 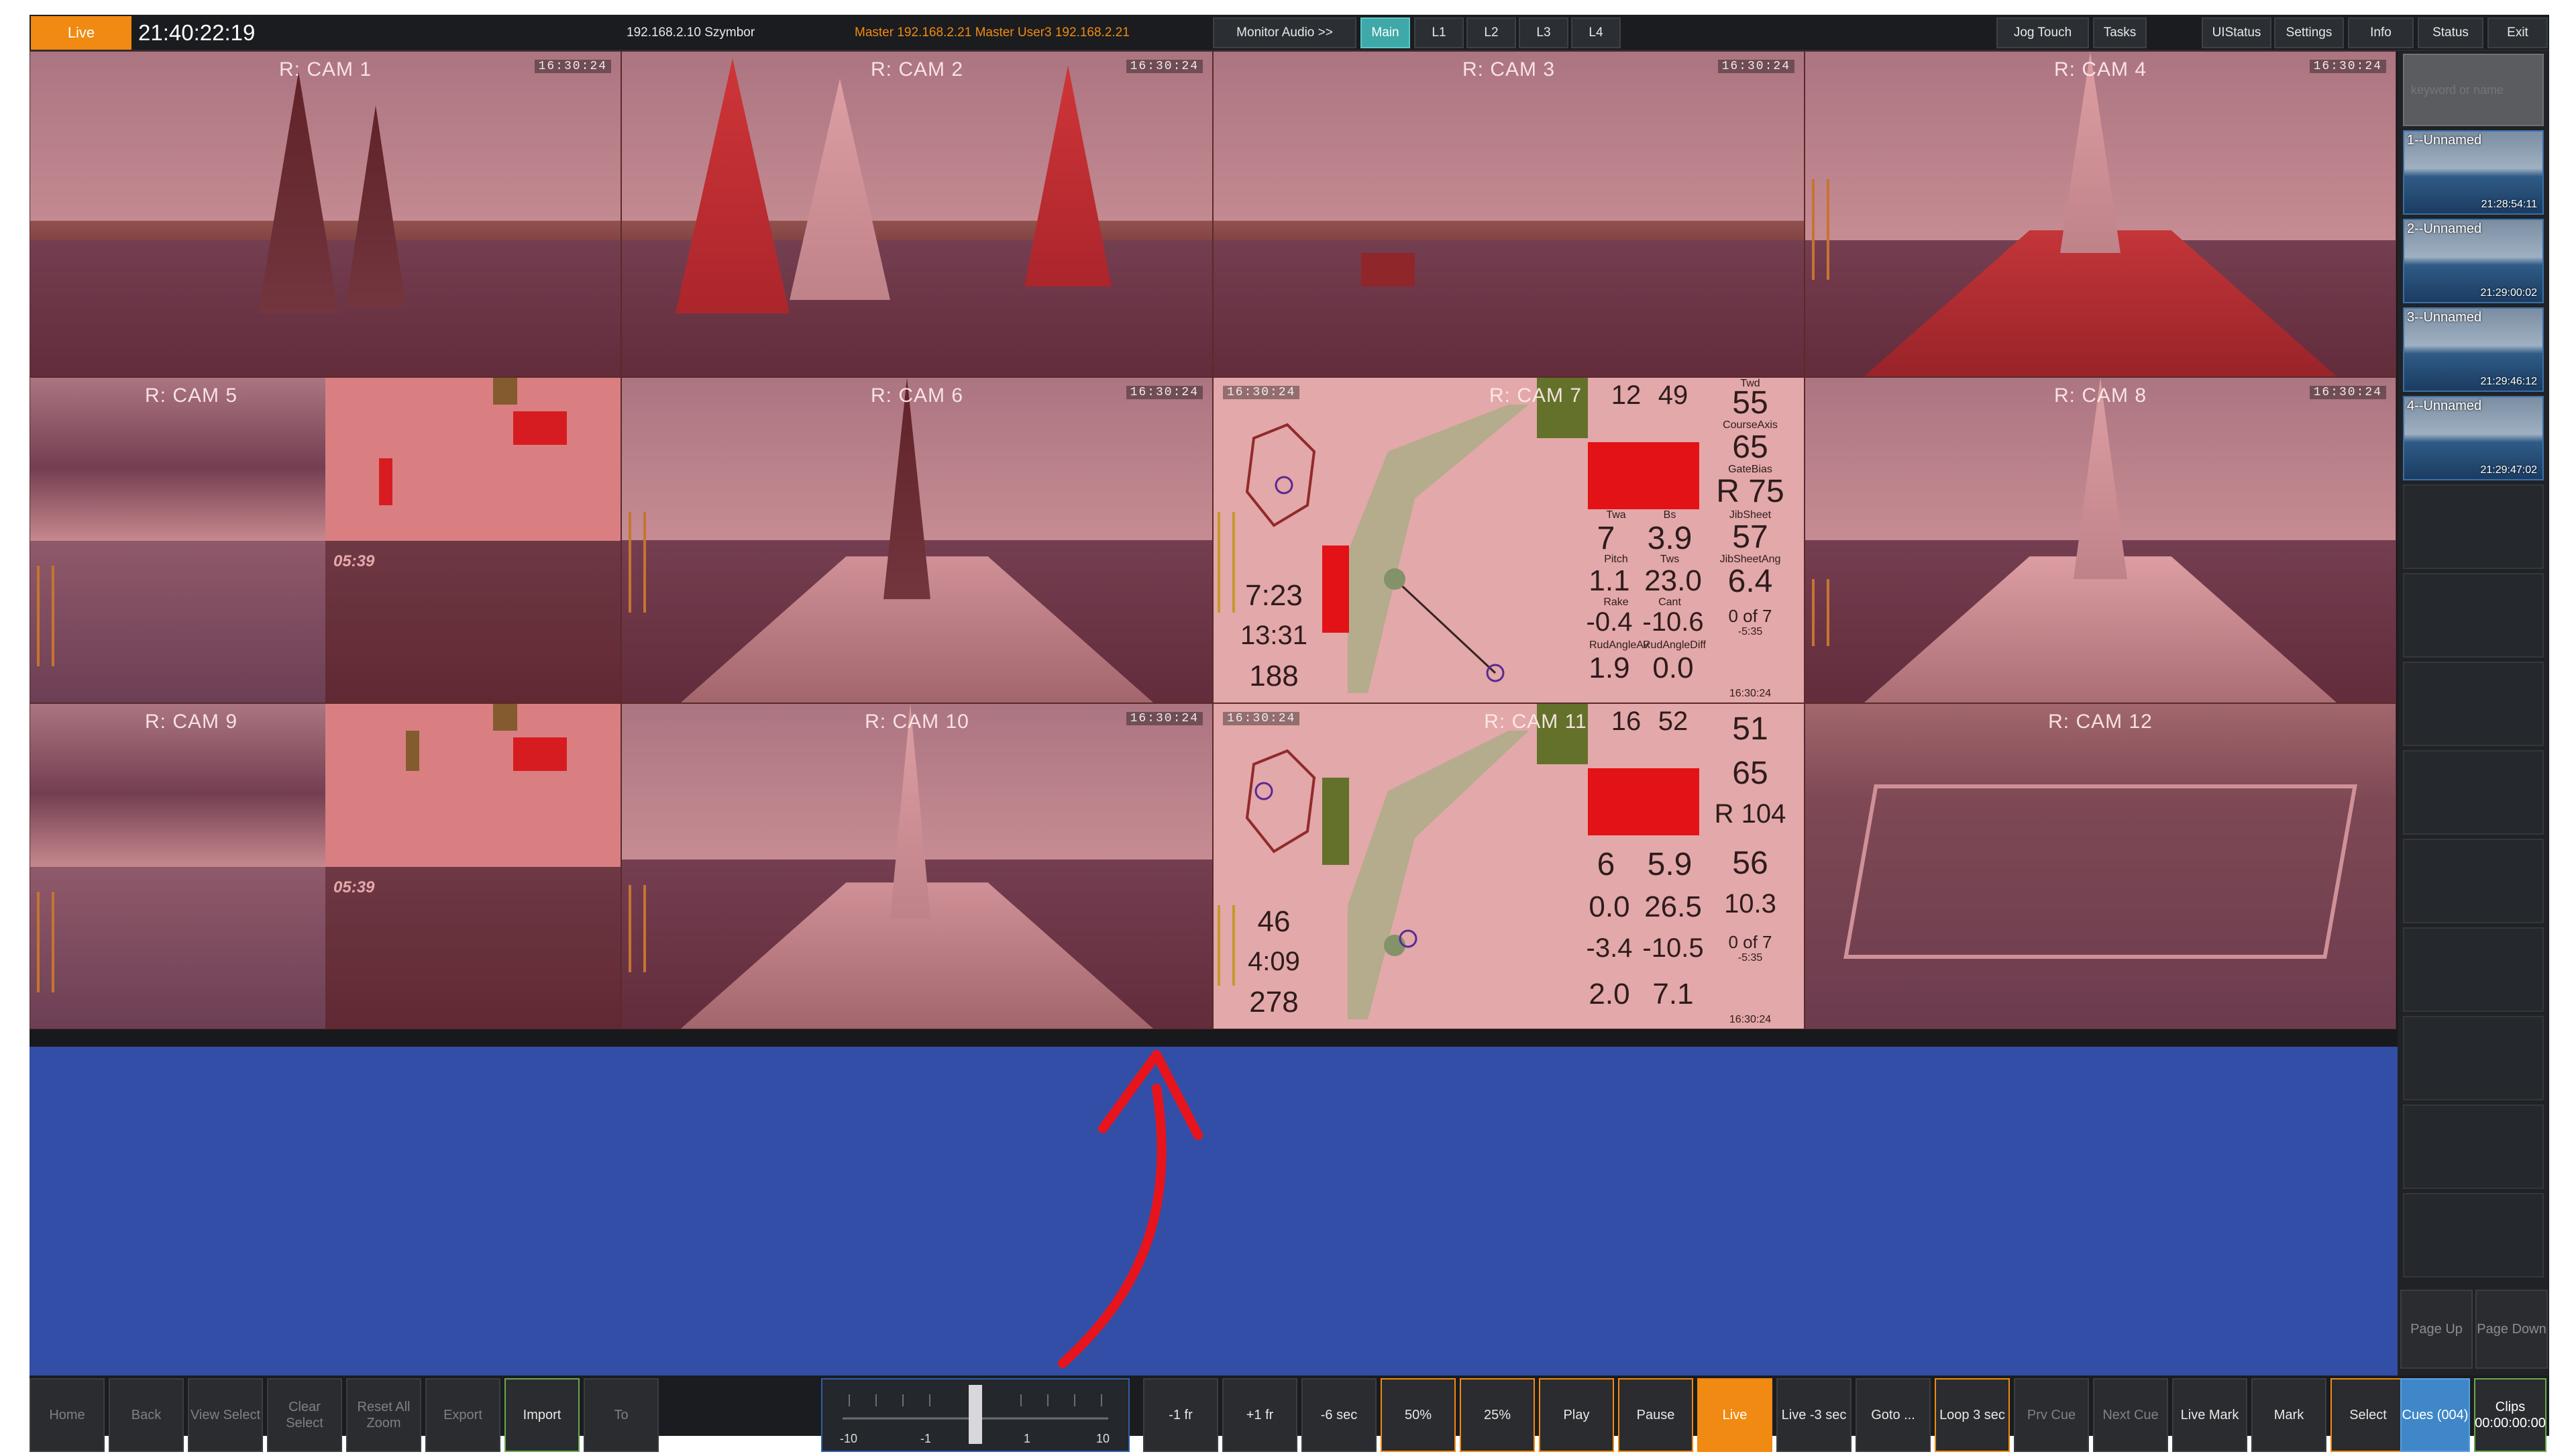 What do you see at coordinates (2473, 350) in the screenshot?
I see `clip-thumbnail-3: 3--Unnamed 21:29:46:12` at bounding box center [2473, 350].